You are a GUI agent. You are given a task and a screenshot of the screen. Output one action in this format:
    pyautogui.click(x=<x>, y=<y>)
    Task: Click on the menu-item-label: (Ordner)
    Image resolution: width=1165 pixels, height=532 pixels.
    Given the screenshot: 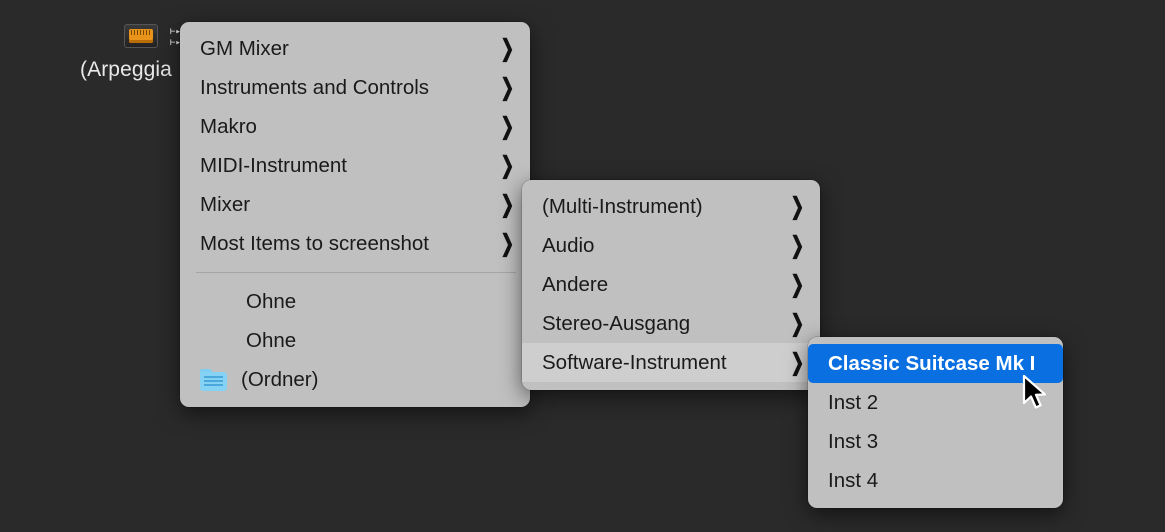 What is the action you would take?
    pyautogui.click(x=280, y=379)
    